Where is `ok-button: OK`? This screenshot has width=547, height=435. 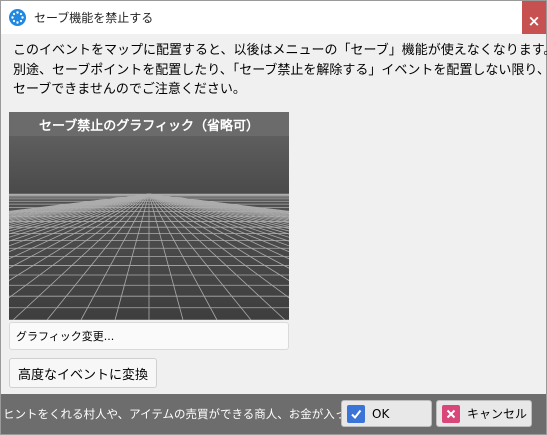 ok-button: OK is located at coordinates (386, 413).